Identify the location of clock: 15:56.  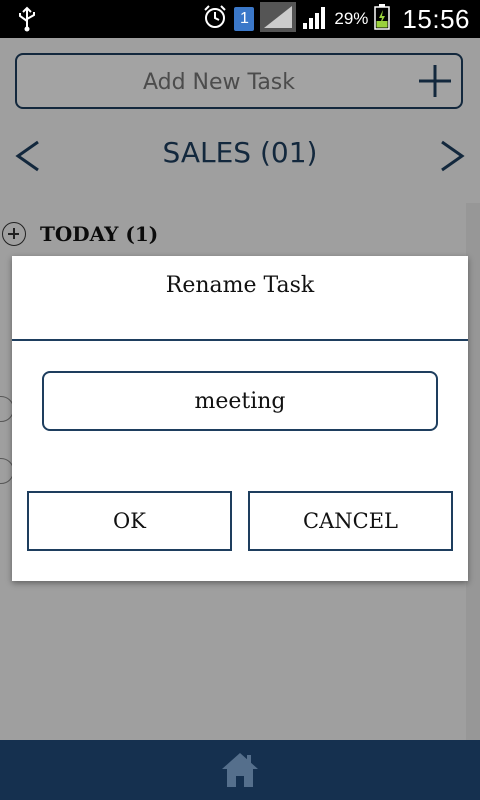
(436, 18).